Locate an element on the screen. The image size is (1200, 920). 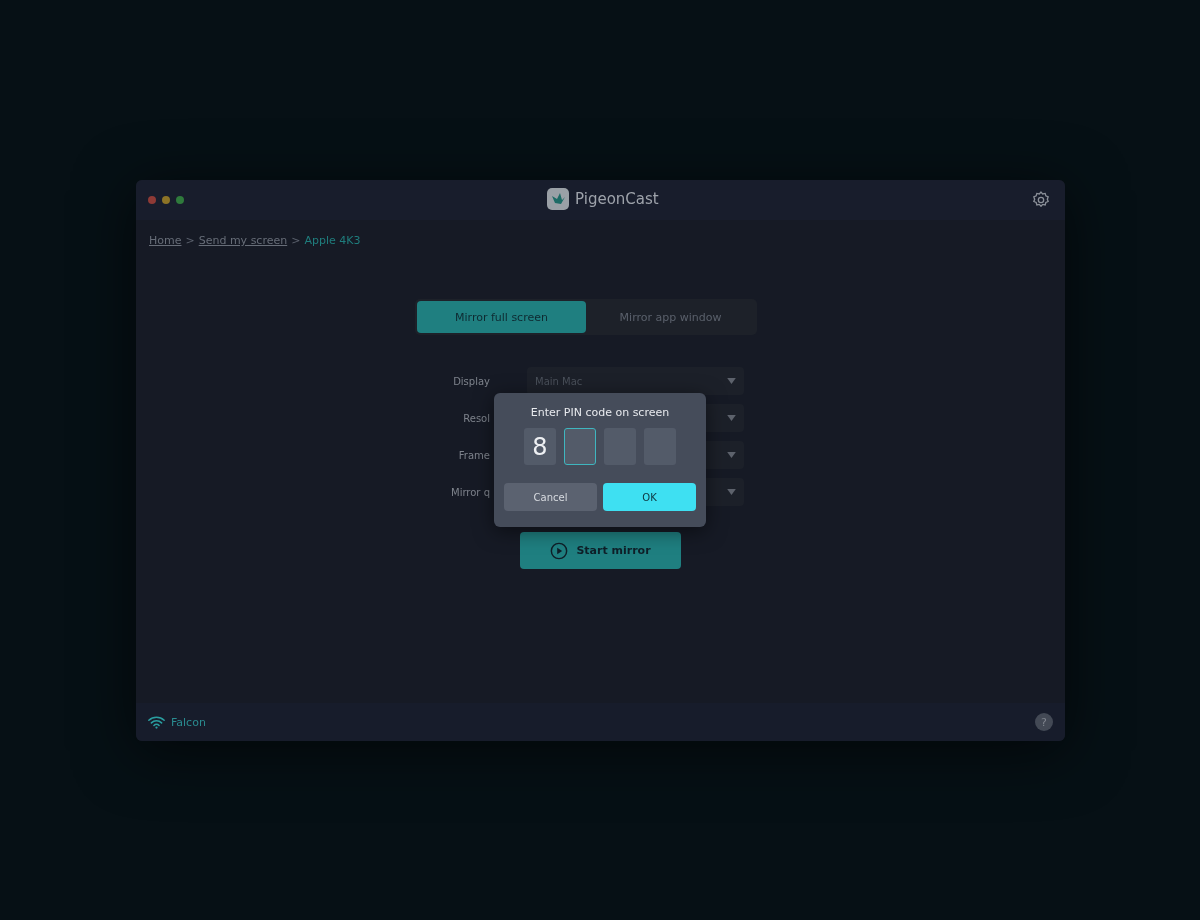
setting-label: Display is located at coordinates (471, 381).